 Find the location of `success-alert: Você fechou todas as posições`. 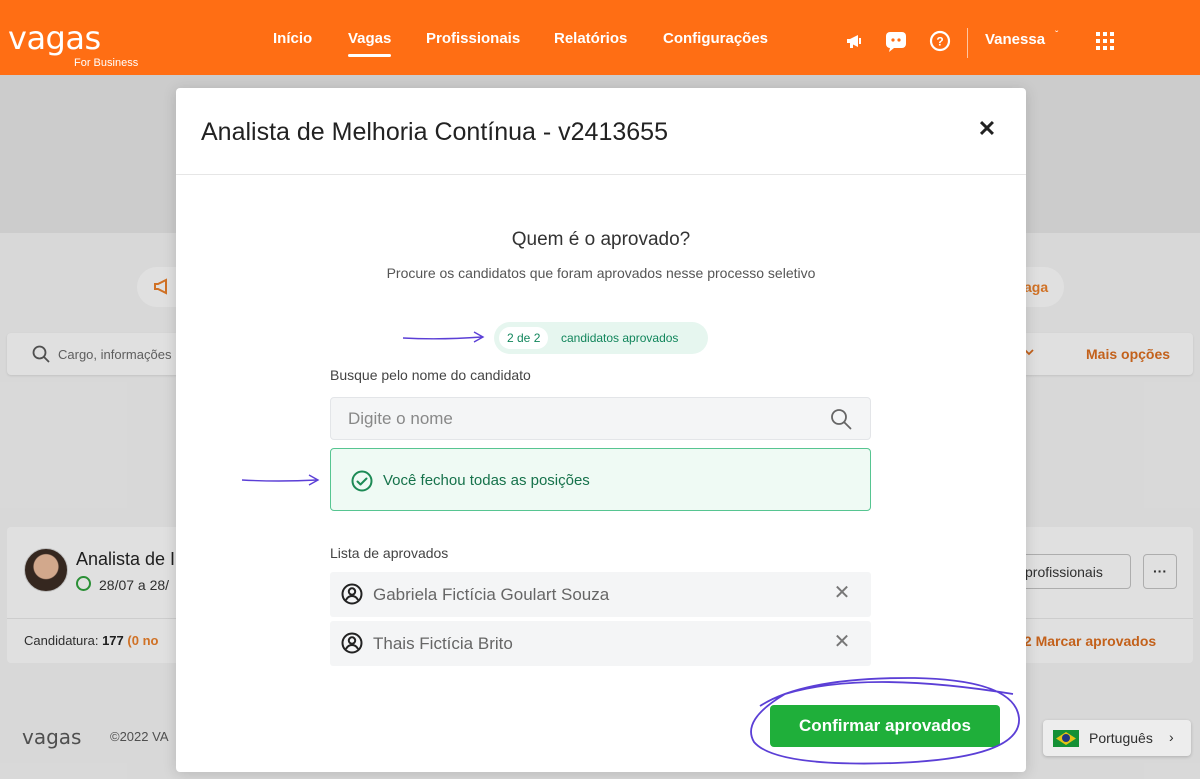

success-alert: Você fechou todas as posições is located at coordinates (600, 479).